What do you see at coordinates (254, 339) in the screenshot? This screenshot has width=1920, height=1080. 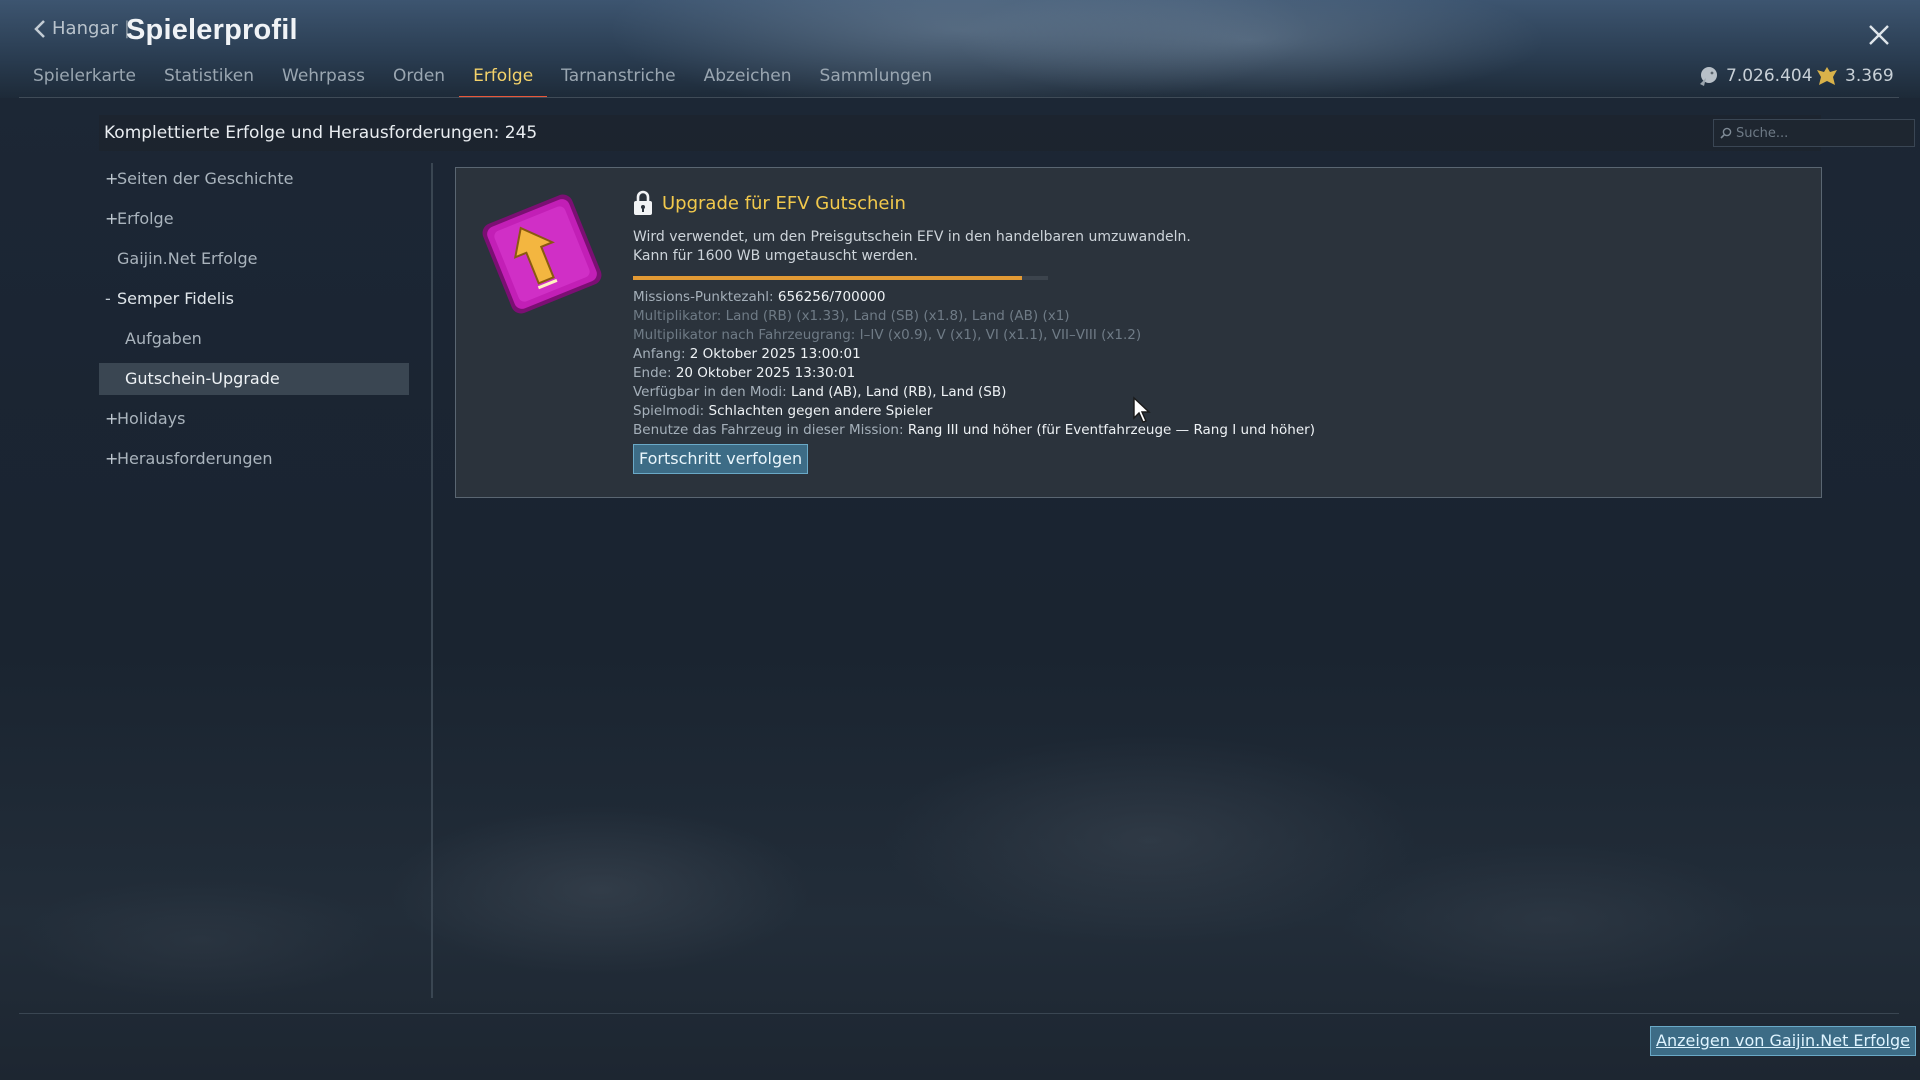 I see `sidebar-item-aufgaben: Aufgaben` at bounding box center [254, 339].